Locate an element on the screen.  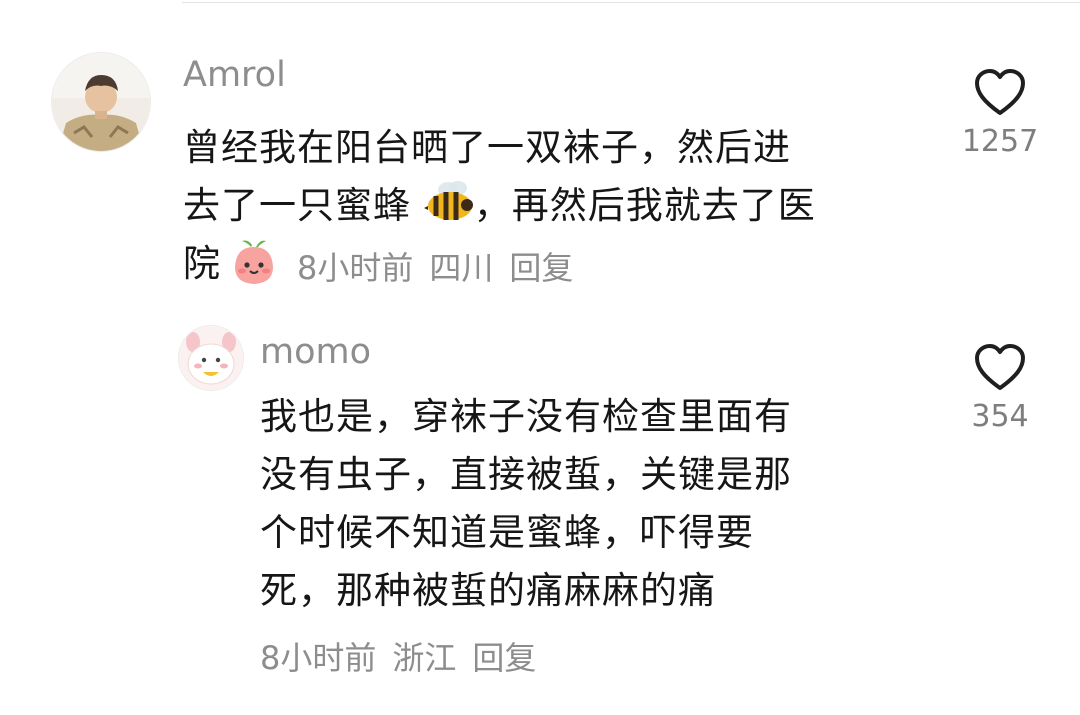
username: Amrol is located at coordinates (234, 75).